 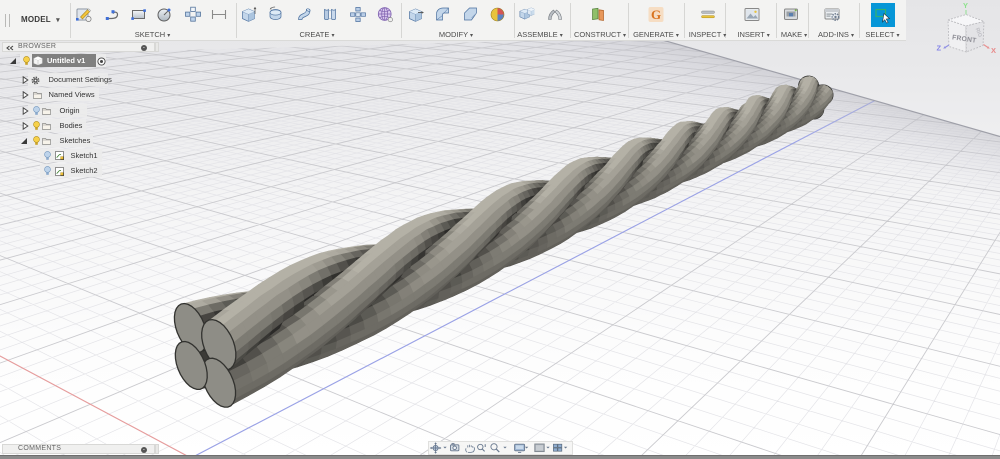 What do you see at coordinates (656, 14) in the screenshot?
I see `svg-text: G` at bounding box center [656, 14].